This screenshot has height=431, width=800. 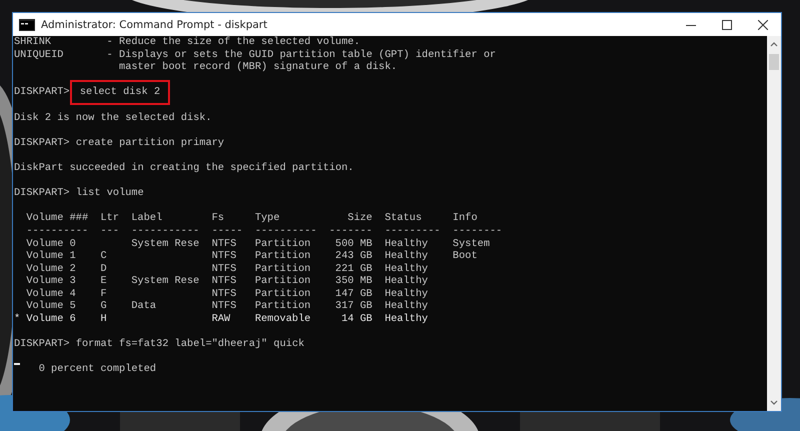 I want to click on command-description: - Displays or sets the GUID partition table (GPT) identifier or, so click(x=301, y=55).